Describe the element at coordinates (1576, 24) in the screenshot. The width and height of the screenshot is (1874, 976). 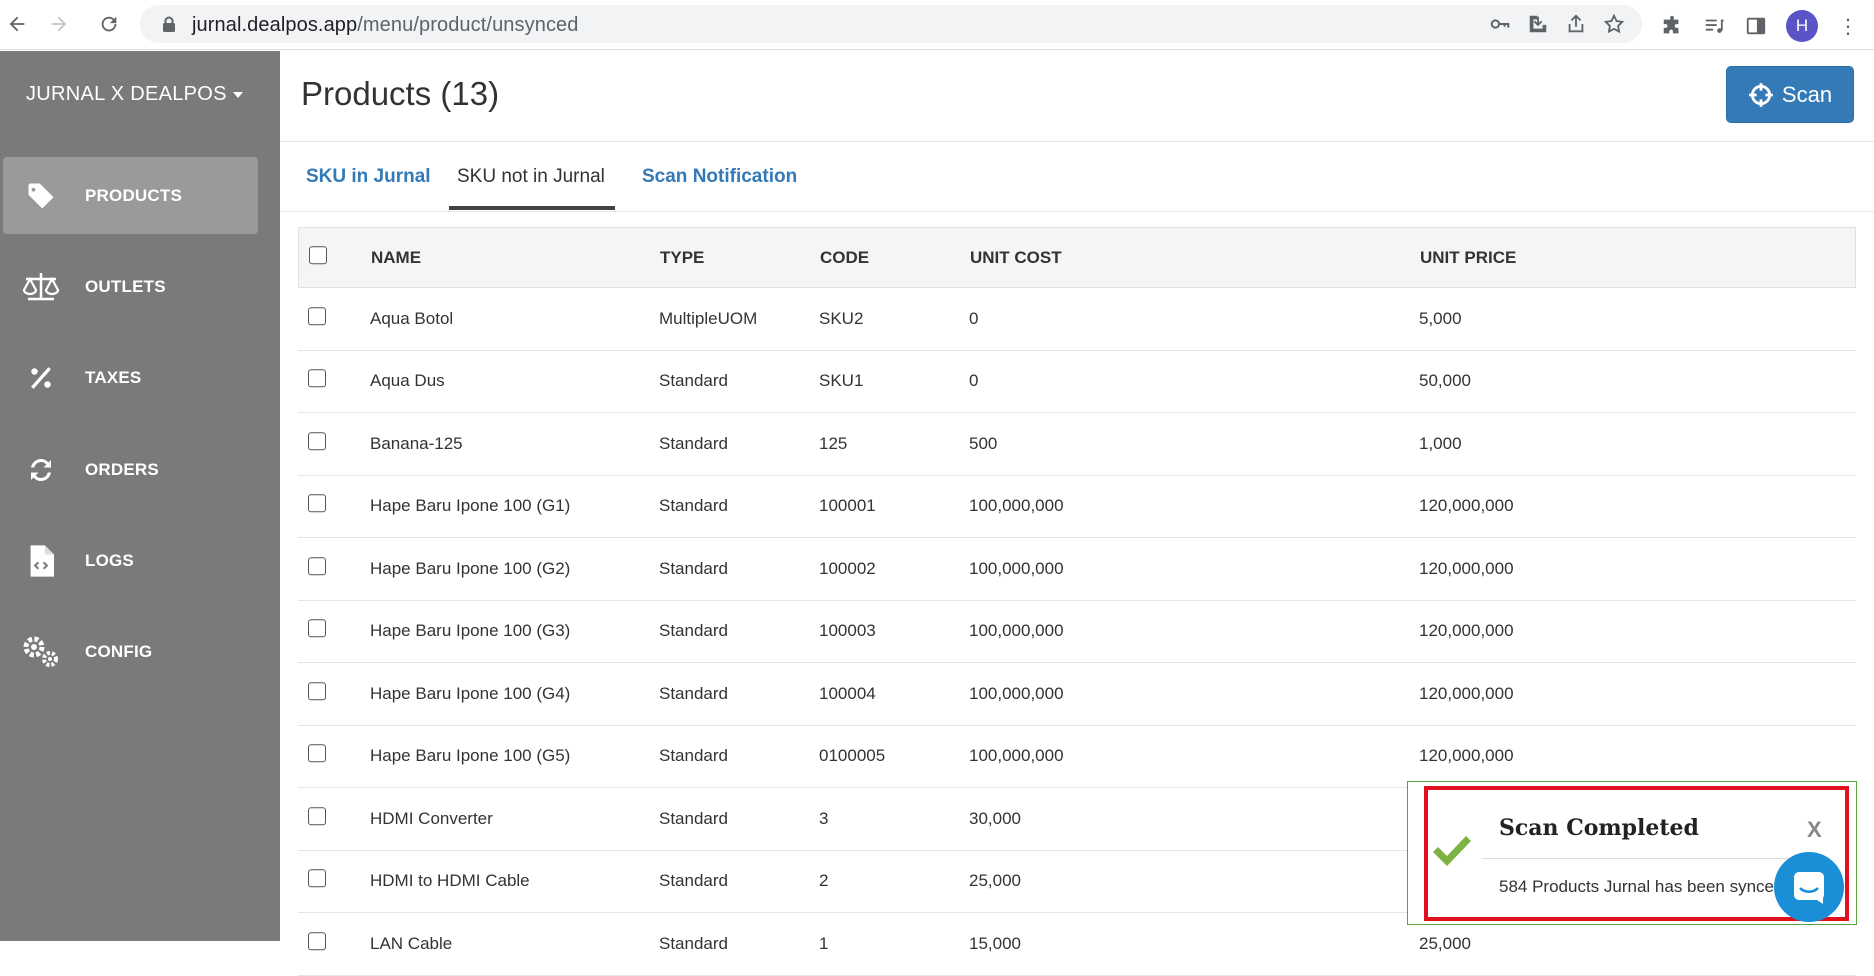
I see `share-icon` at that location.